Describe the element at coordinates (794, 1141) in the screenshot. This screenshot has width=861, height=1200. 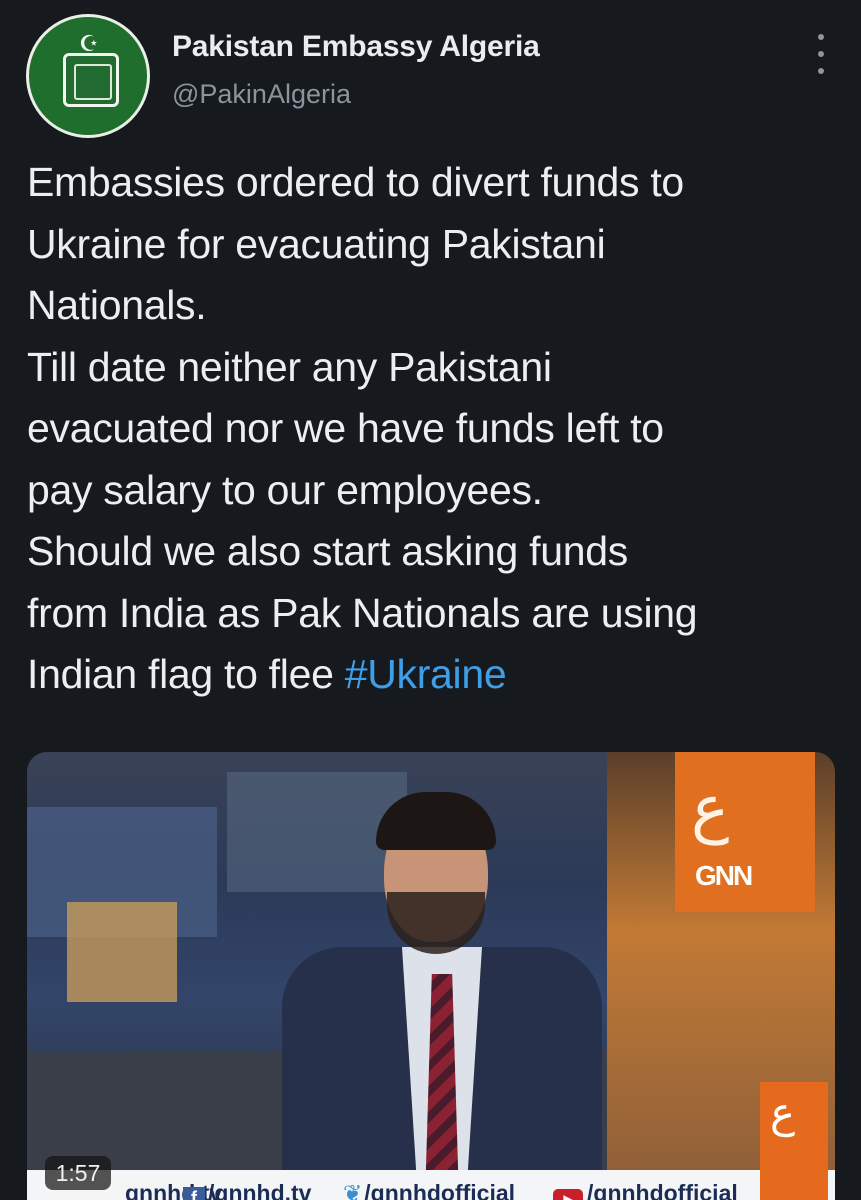
I see `channel-corner-logo: ع` at that location.